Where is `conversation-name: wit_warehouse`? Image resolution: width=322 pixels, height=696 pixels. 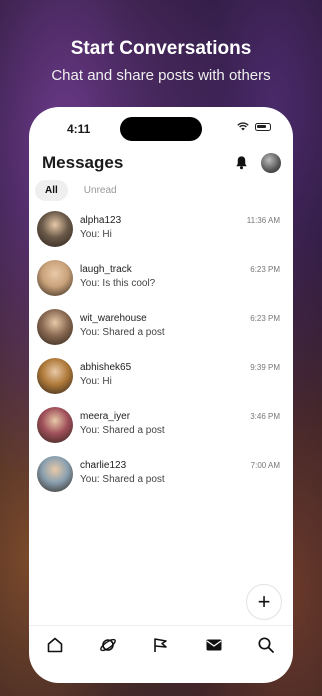 conversation-name: wit_warehouse is located at coordinates (113, 318).